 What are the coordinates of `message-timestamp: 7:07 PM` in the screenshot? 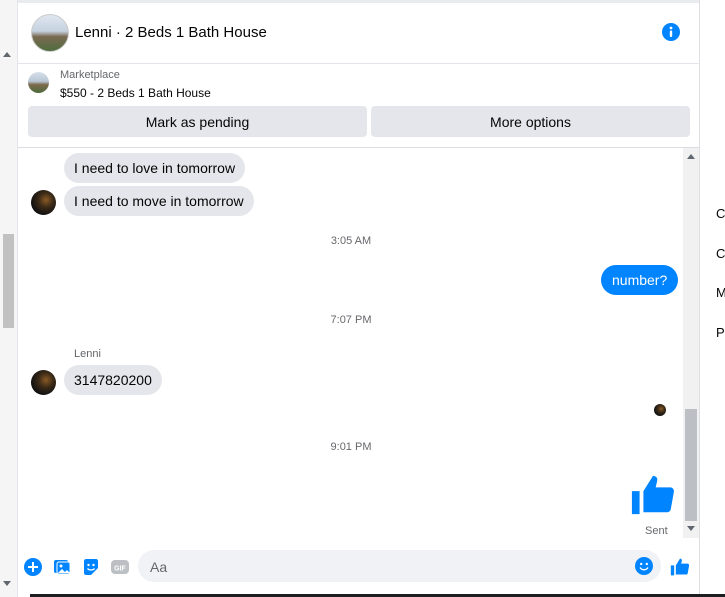 It's located at (351, 320).